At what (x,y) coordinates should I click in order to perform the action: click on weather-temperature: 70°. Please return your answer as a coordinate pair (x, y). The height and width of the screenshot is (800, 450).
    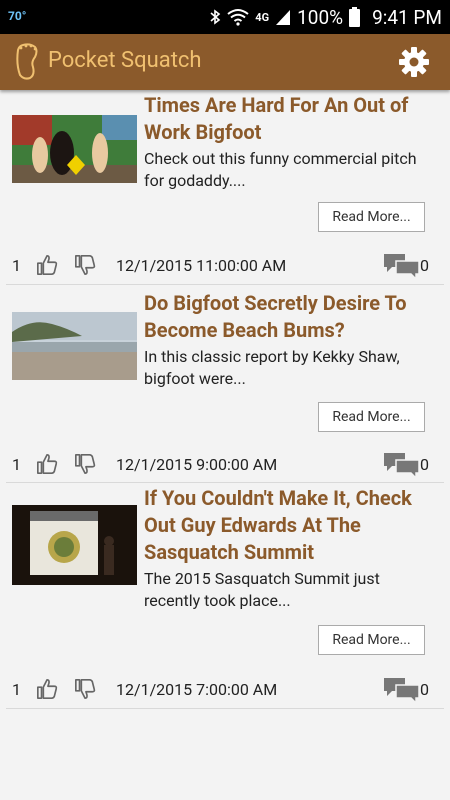
    Looking at the image, I should click on (17, 16).